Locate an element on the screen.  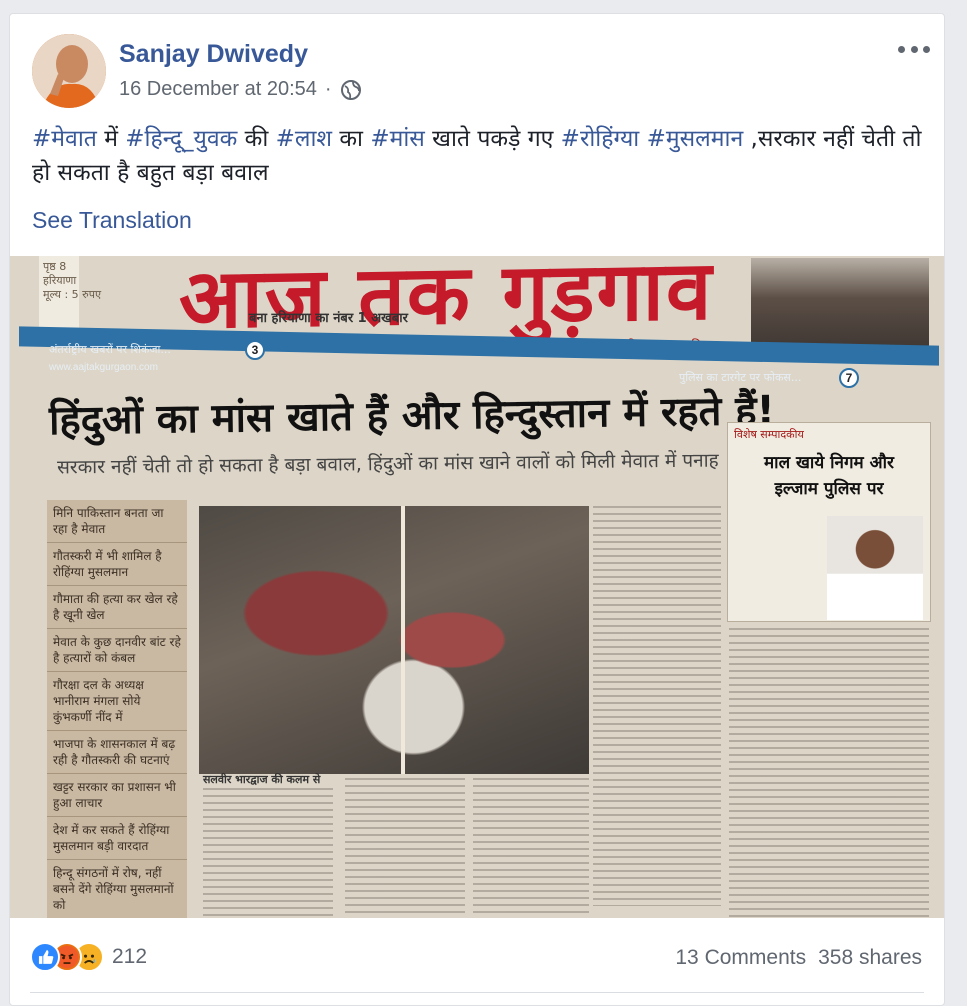
post-timestamp: 16 December at 20:54 is located at coordinates (218, 89).